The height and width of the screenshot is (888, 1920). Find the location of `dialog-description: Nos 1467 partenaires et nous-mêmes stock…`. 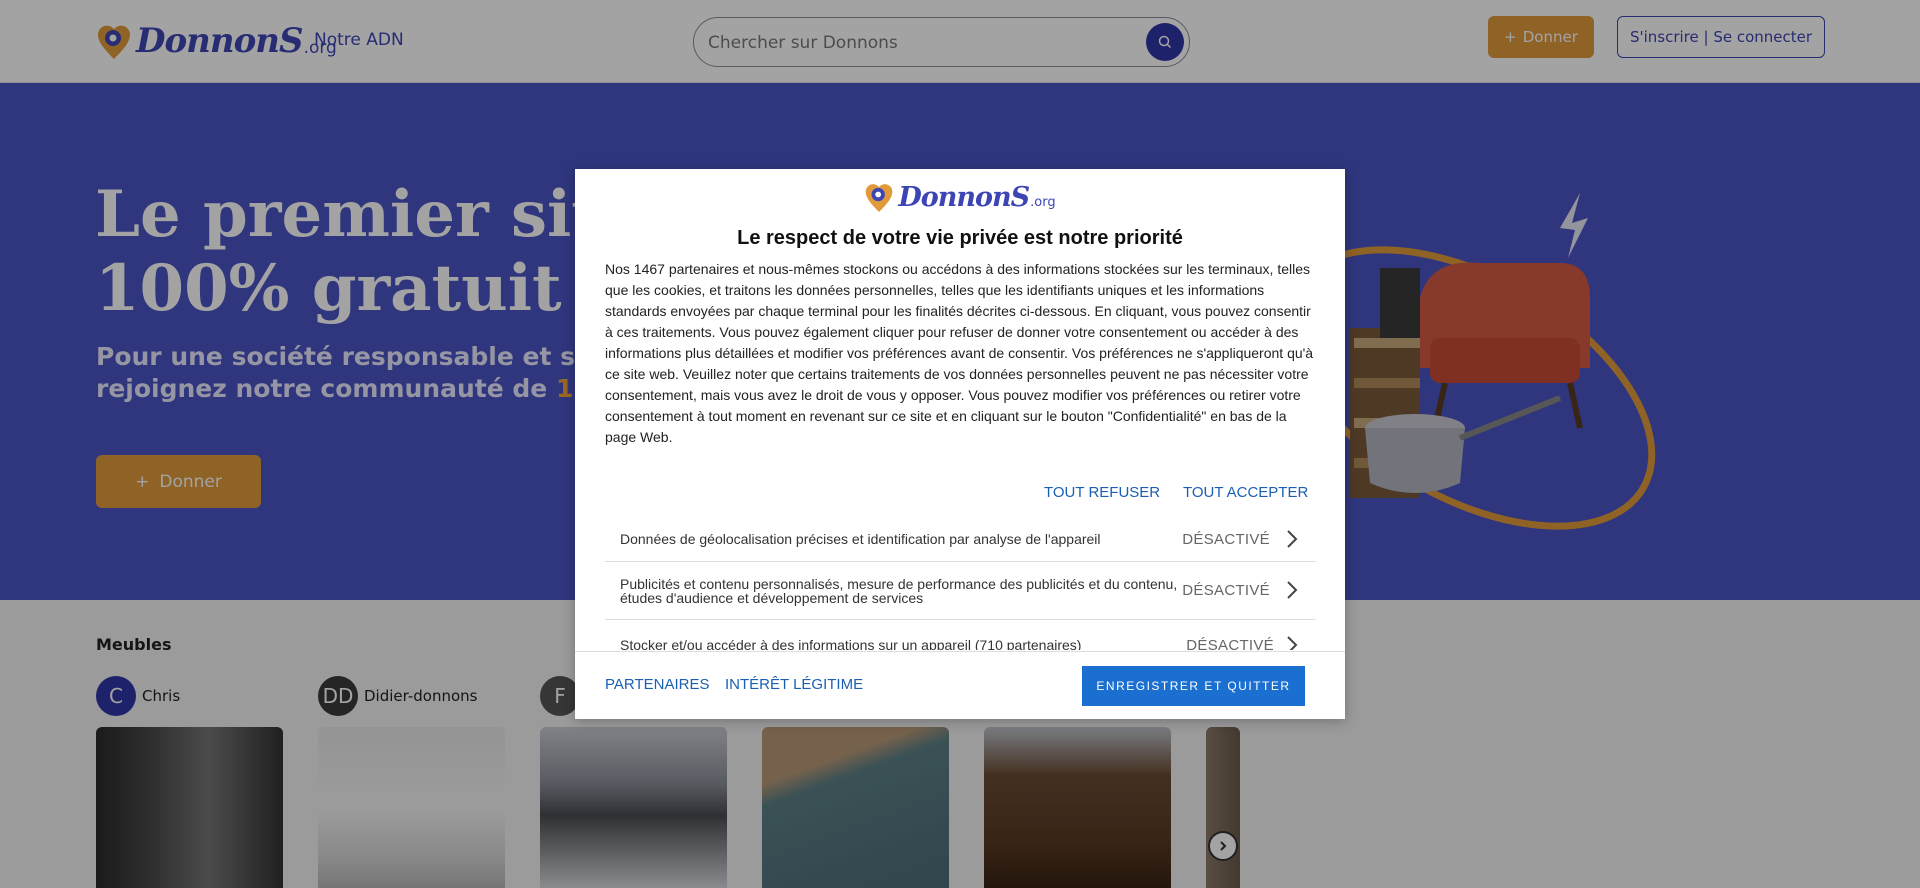

dialog-description: Nos 1467 partenaires et nous-mêmes stock… is located at coordinates (959, 353).